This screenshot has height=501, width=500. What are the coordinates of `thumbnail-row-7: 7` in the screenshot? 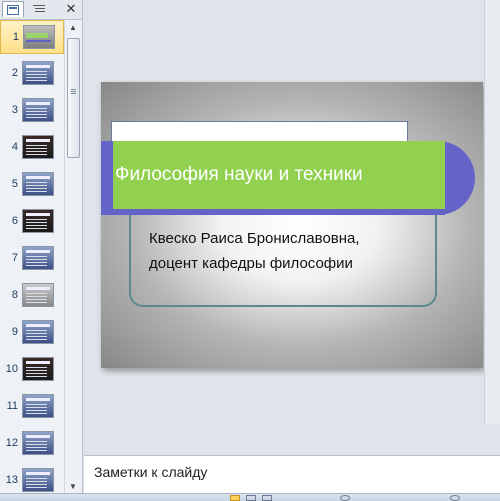 It's located at (32, 259).